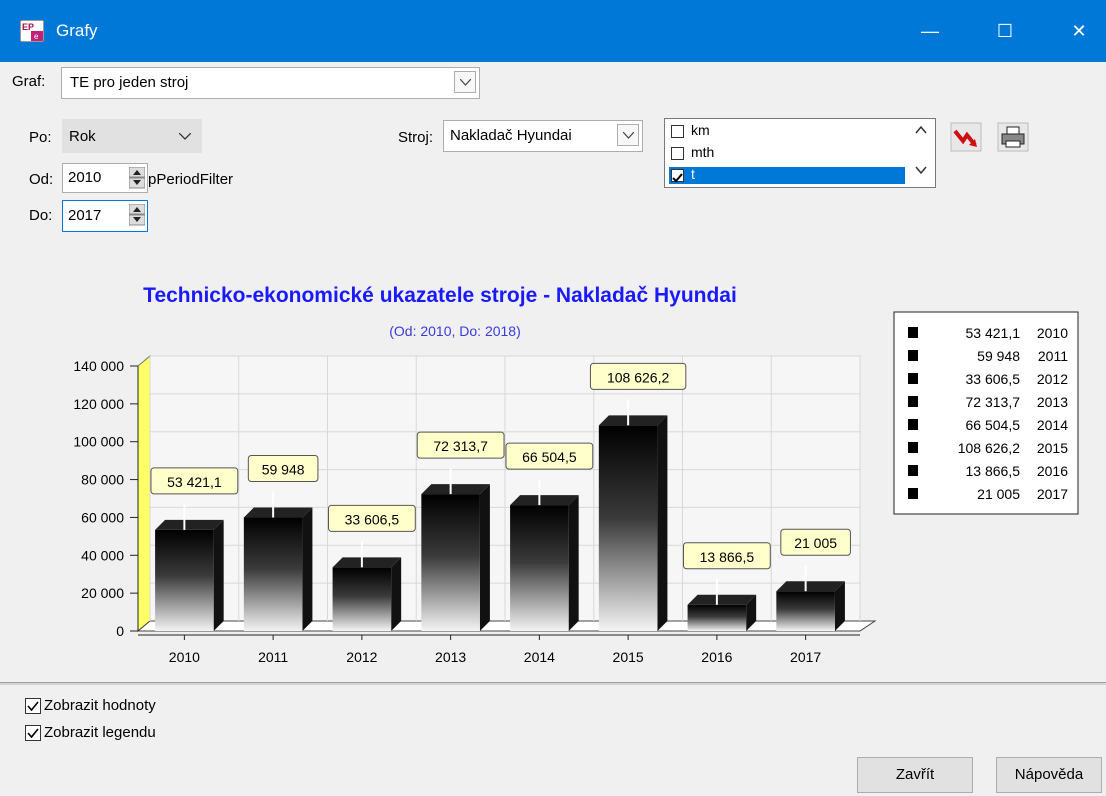  I want to click on do-spinner, so click(137, 214).